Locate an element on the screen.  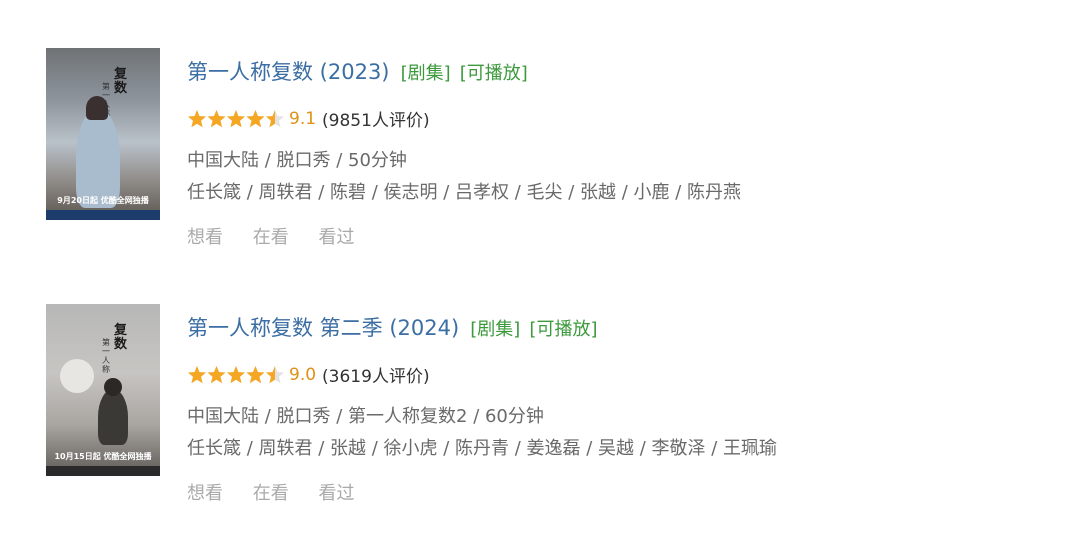
poster-lamp is located at coordinates (77, 376).